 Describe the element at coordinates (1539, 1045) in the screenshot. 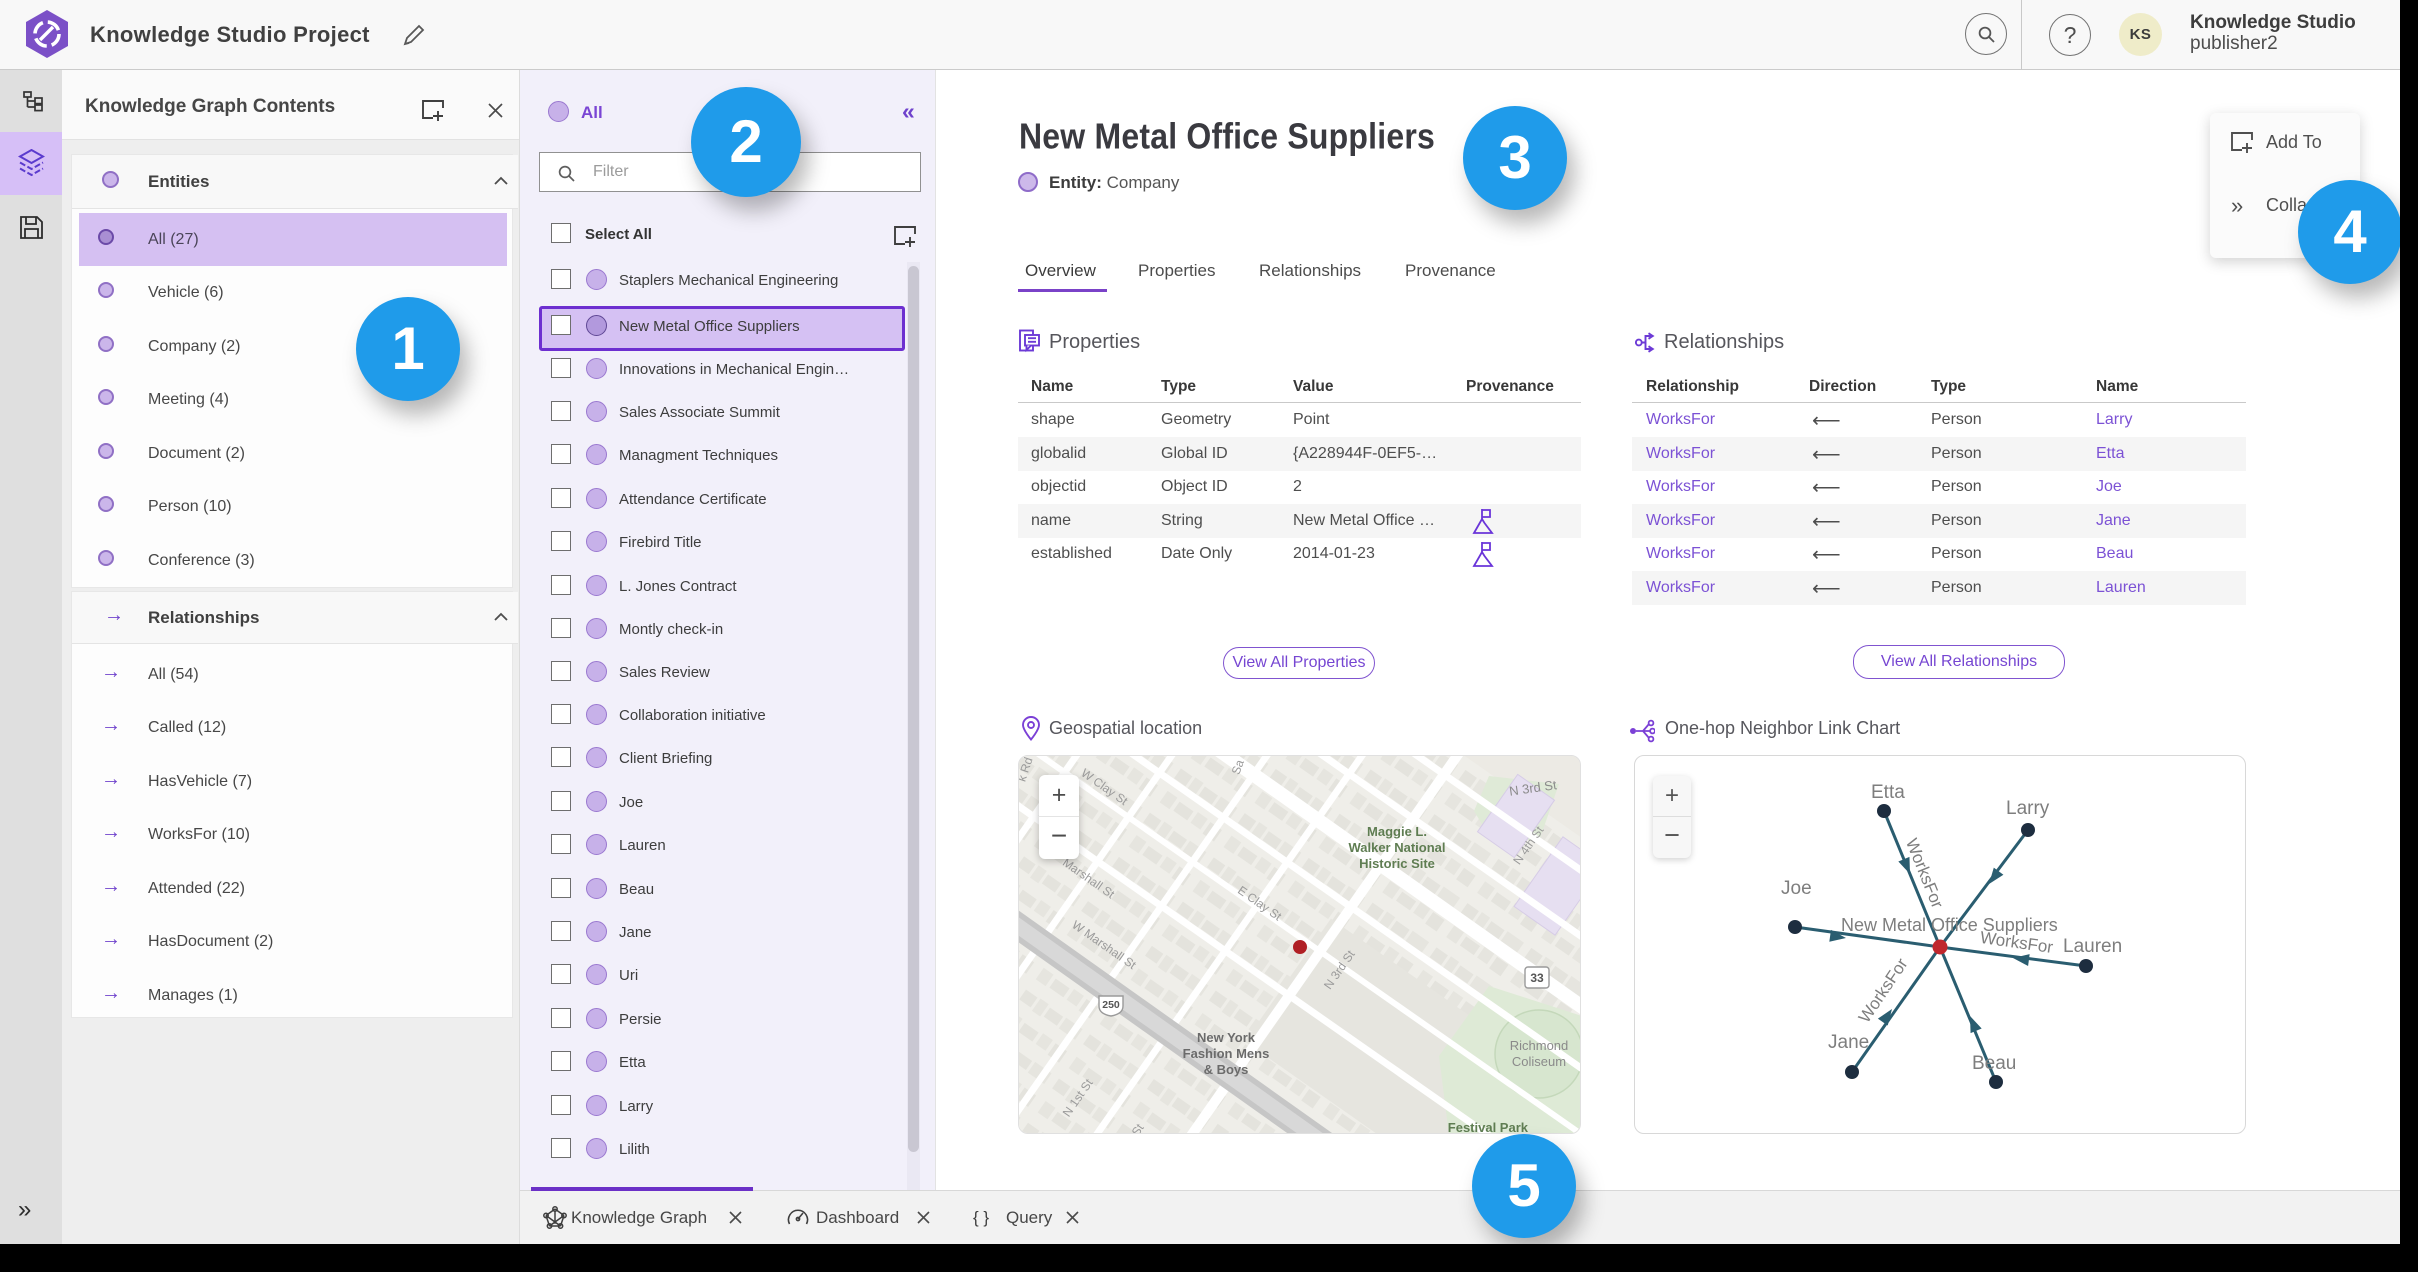

I see `svg-text: Richmond` at that location.